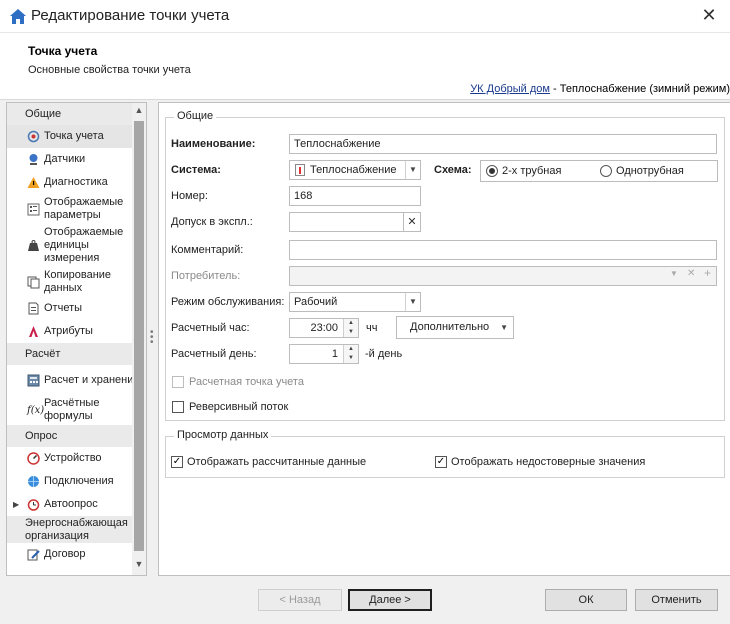 The height and width of the screenshot is (624, 730). I want to click on sidebar-item-device: Устройство, so click(76, 458).